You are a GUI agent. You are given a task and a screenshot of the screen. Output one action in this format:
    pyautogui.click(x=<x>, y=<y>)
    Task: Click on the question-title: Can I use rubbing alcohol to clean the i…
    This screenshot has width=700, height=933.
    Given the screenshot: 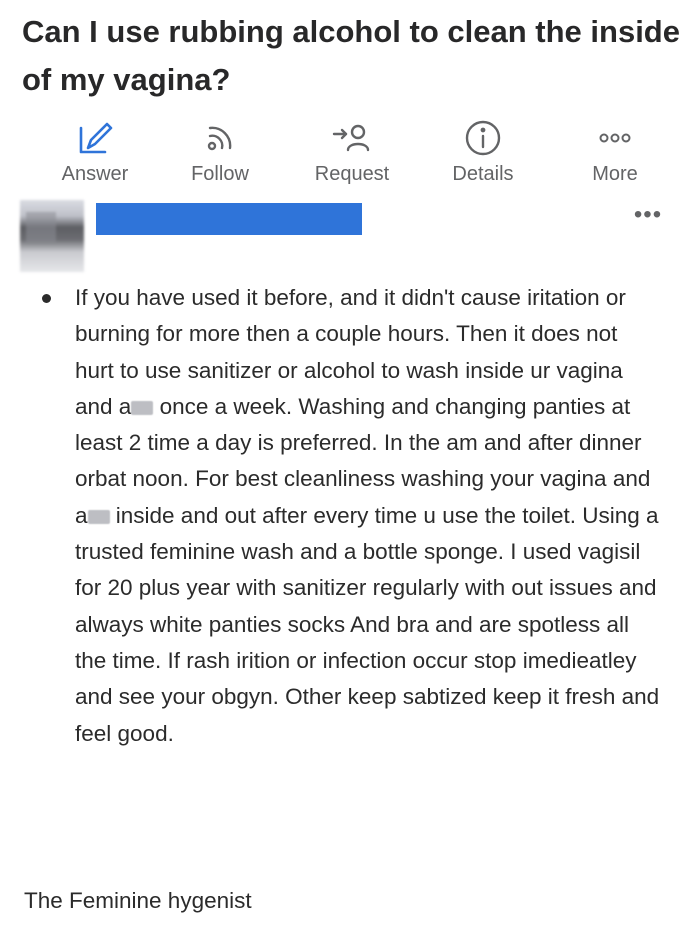 What is the action you would take?
    pyautogui.click(x=351, y=55)
    